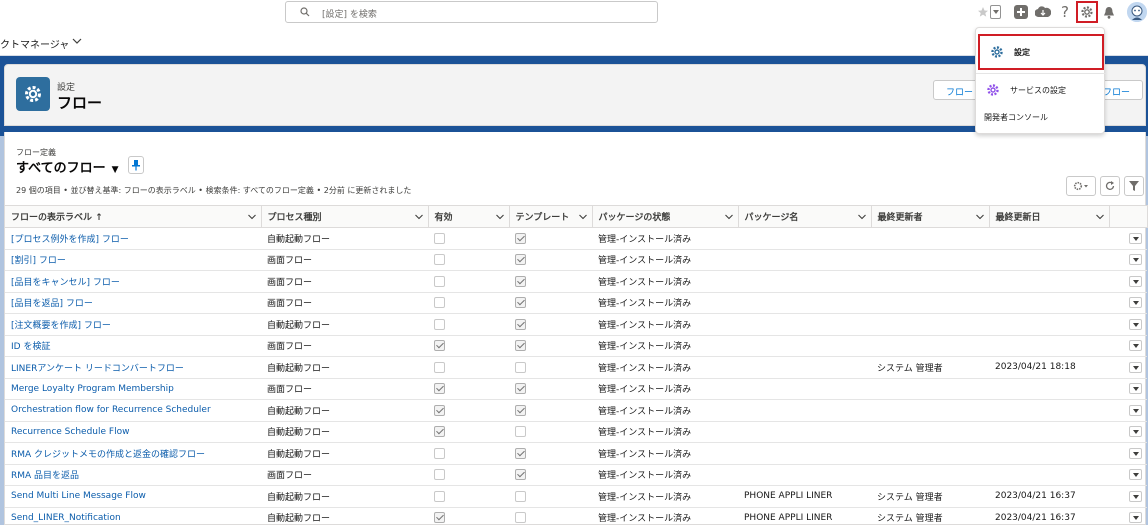  I want to click on global-search: [設定] を検索, so click(471, 12).